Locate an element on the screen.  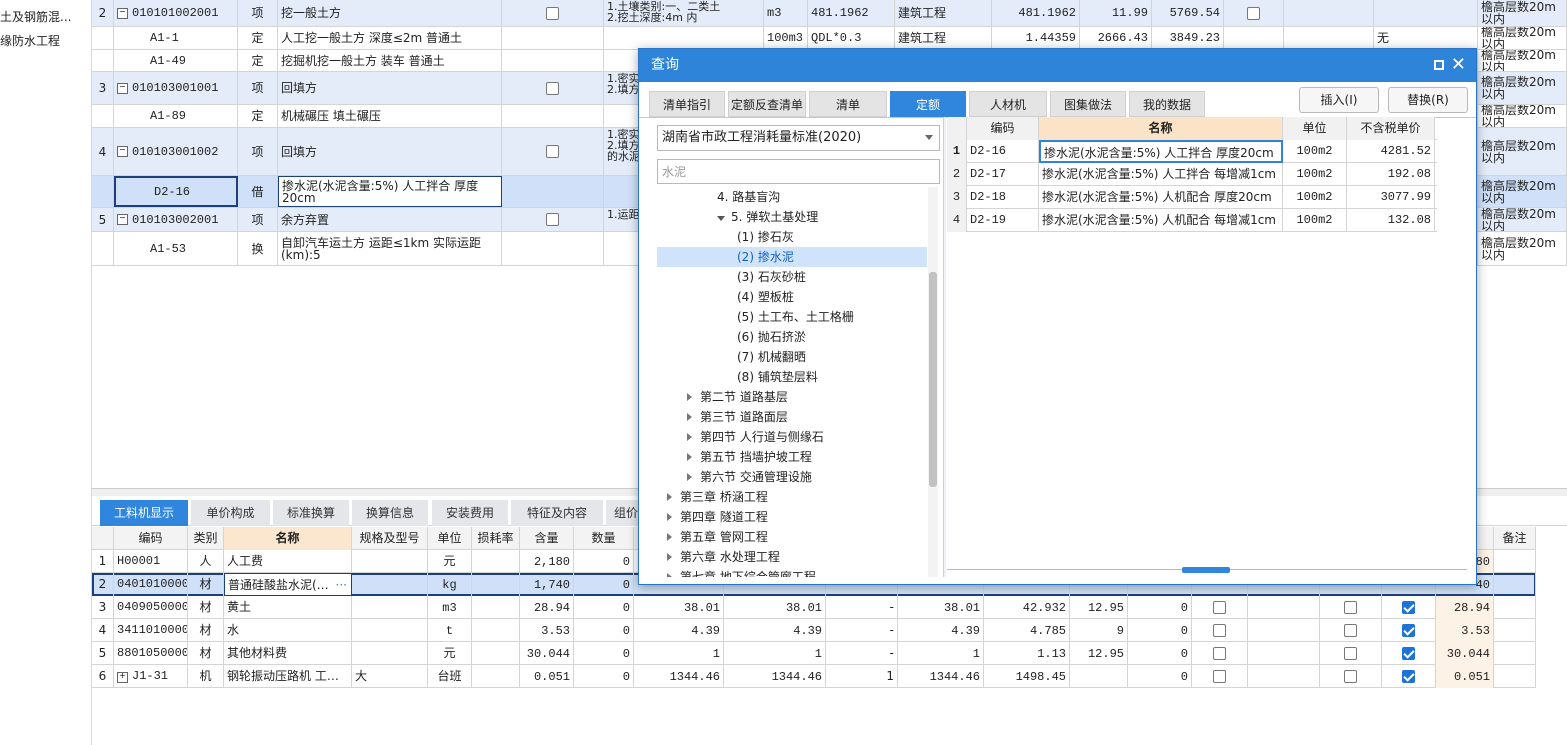
tab-labor-material-machine: 工料机显示 is located at coordinates (144, 513).